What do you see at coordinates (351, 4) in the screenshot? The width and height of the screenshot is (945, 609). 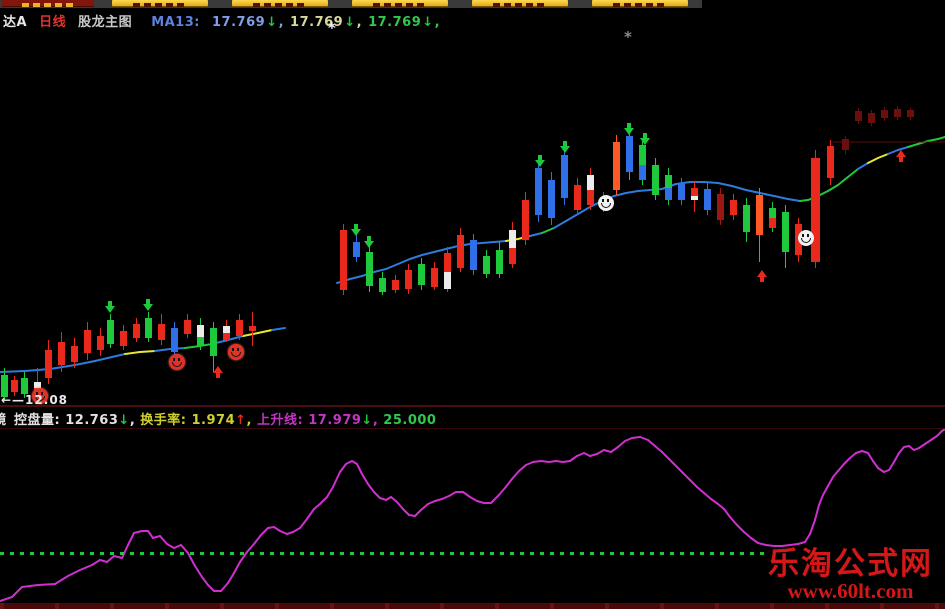 I see `toolbar` at bounding box center [351, 4].